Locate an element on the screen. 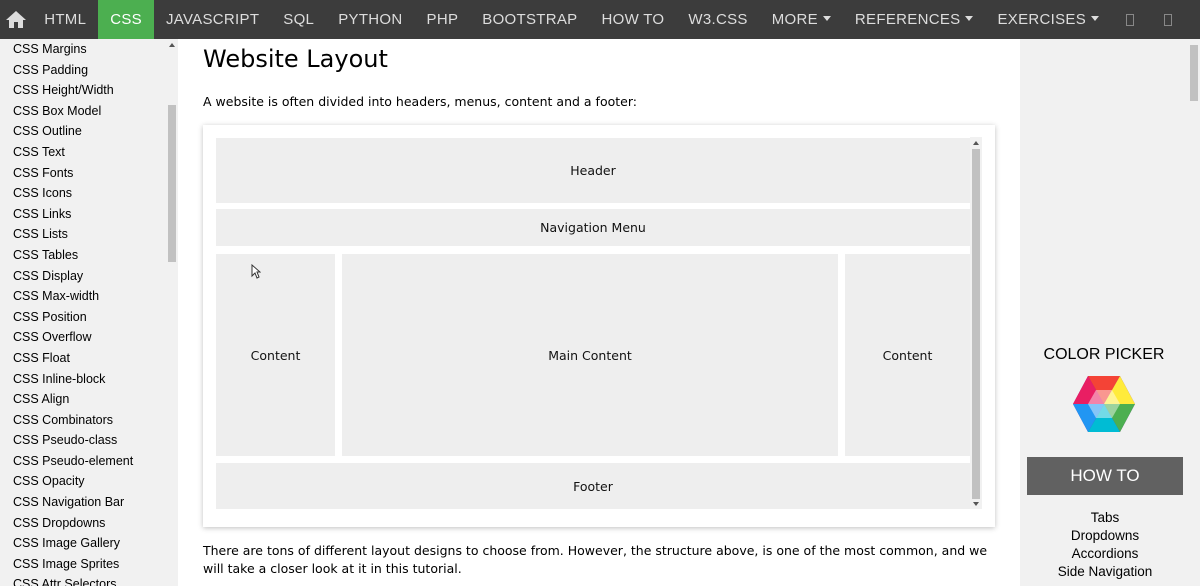 The image size is (1200, 586). sidebar-item-css-overflow: CSS Overflow is located at coordinates (89, 337).